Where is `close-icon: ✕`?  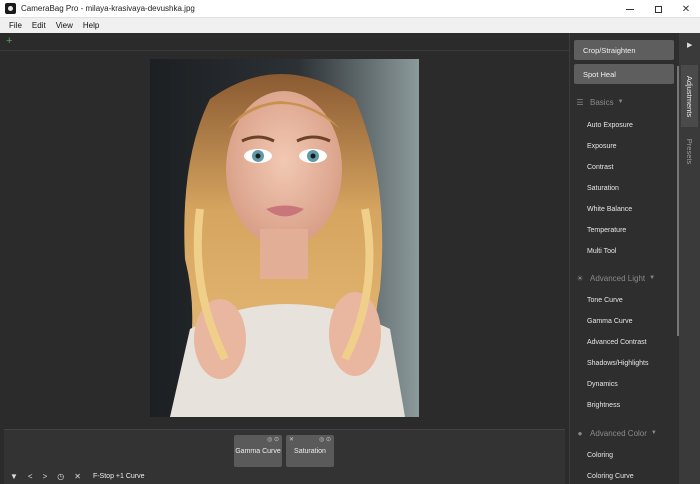 close-icon: ✕ is located at coordinates (686, 9).